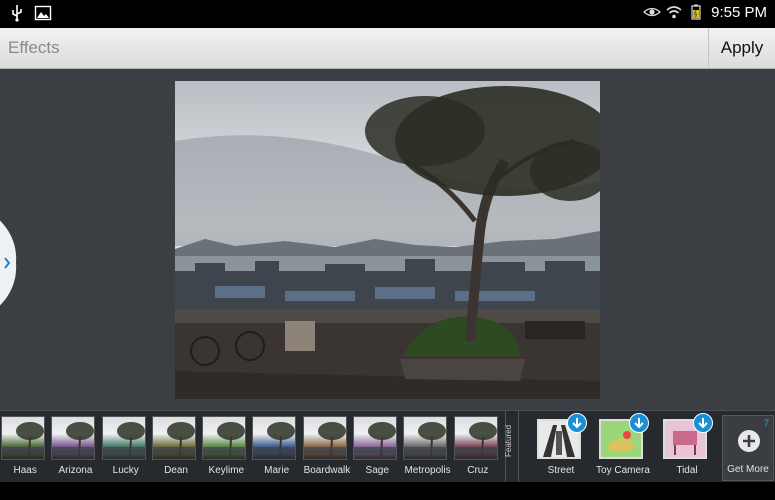 This screenshot has height=500, width=775. What do you see at coordinates (742, 48) in the screenshot?
I see `apply-button: Apply` at bounding box center [742, 48].